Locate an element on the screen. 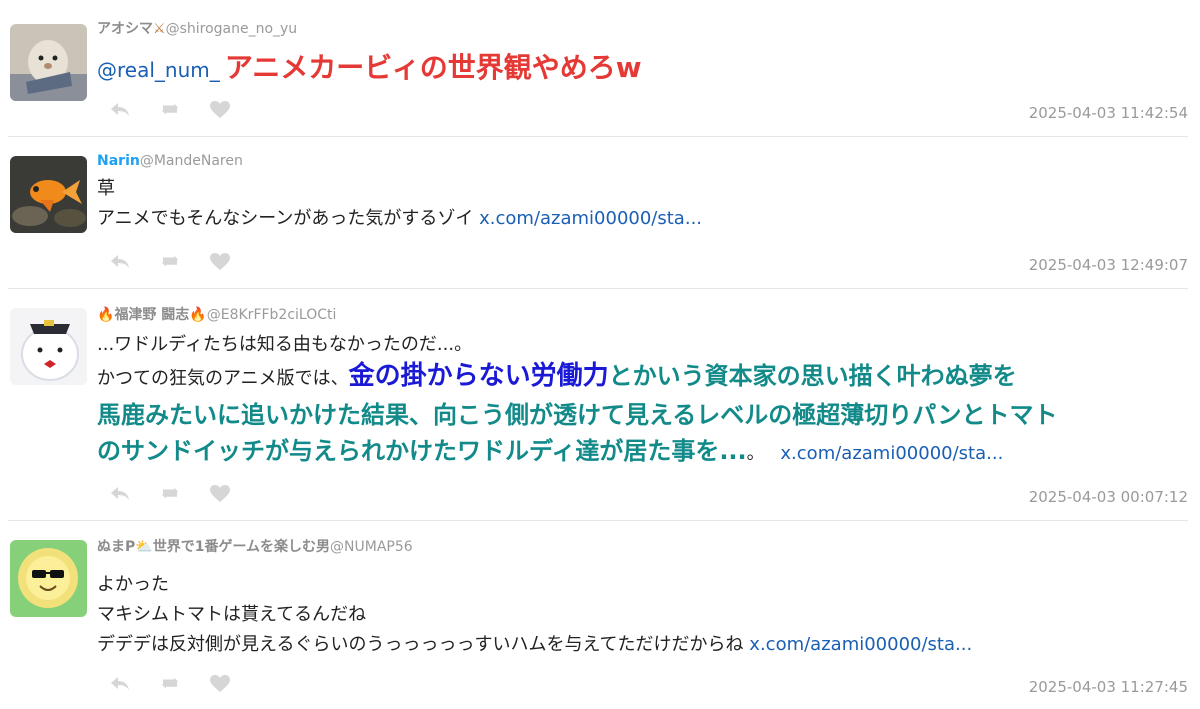 Image resolution: width=1200 pixels, height=709 pixels. user-handle: @shirogane_no_yu is located at coordinates (232, 29).